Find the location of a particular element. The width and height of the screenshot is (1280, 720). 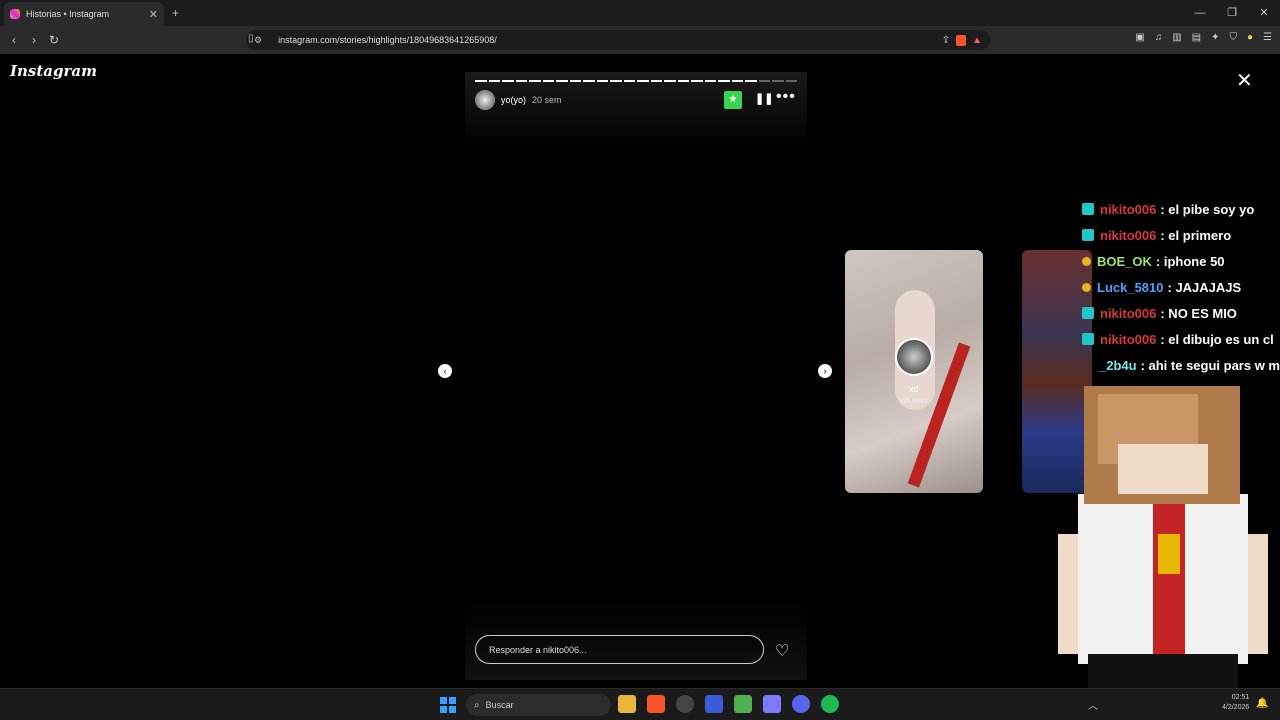

chat-message: nikito006: el pibe soy yo is located at coordinates (1181, 209).